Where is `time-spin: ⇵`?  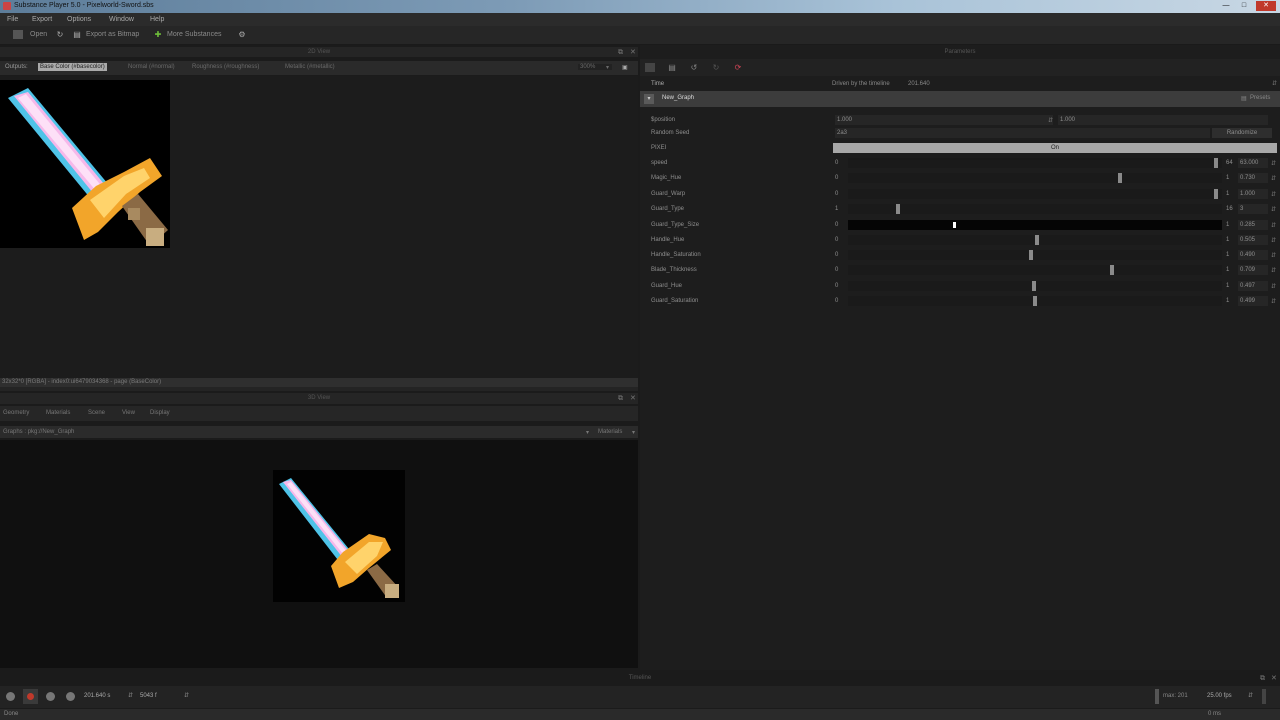
time-spin: ⇵ is located at coordinates (130, 695).